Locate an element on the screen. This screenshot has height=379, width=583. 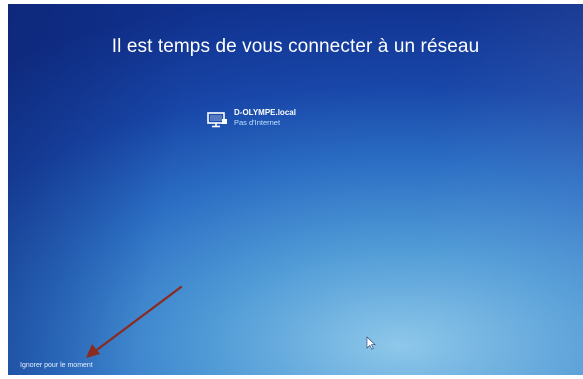
skip-for-now-link: Ignorer pour le moment is located at coordinates (56, 365).